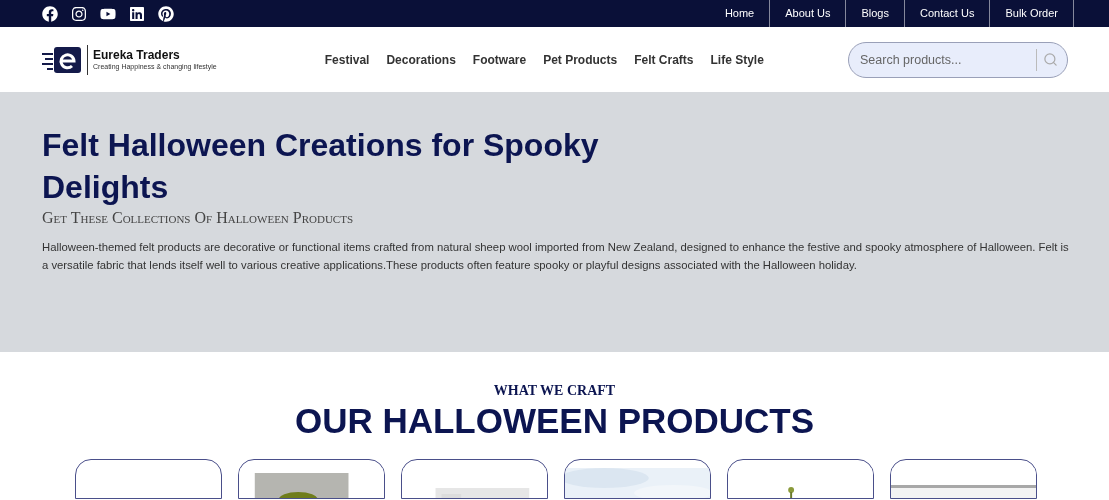 Image resolution: width=1109 pixels, height=500 pixels. I want to click on hero-description: Halloween-themed felt products are decorative or functional items crafted from natural sheep wool imported from New Zealand, designed to enhance the festive and spooky atmosphere of Halloween. Felt is a versatile fabric that lends itself well to various creative applications.These products often feature spooky or playful designs associated with the Halloween holiday., so click(555, 256).